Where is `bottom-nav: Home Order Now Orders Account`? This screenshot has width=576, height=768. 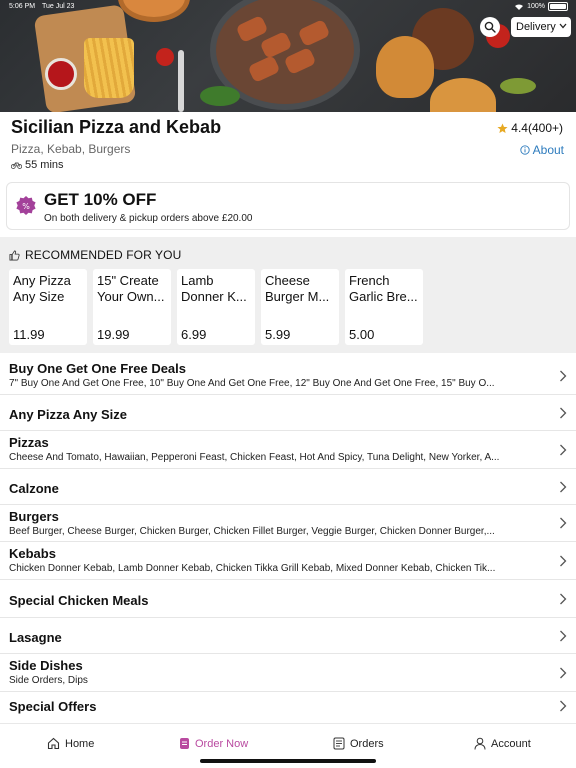 bottom-nav: Home Order Now Orders Account is located at coordinates (288, 745).